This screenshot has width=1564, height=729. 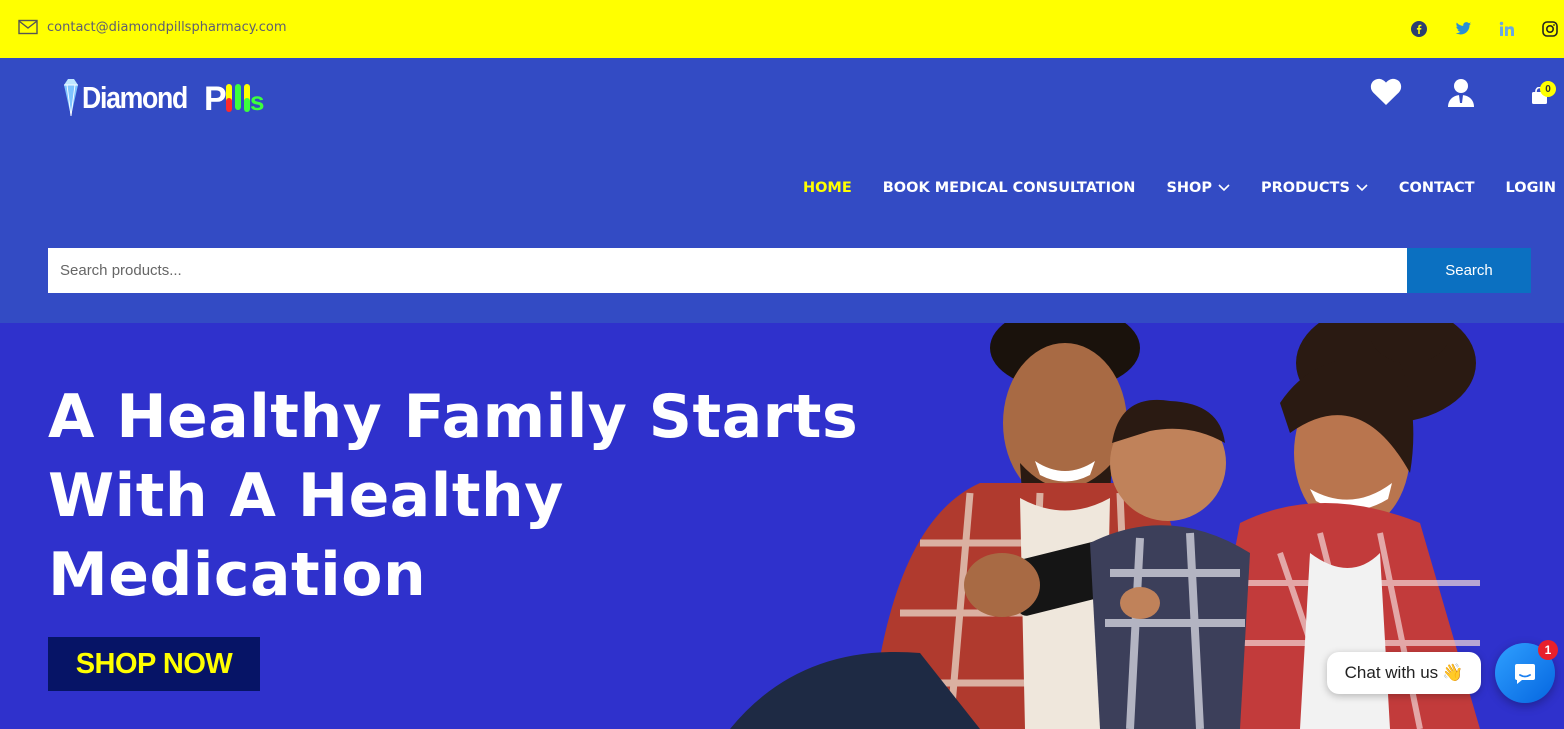 I want to click on chat-unread-badge: 1, so click(x=1548, y=650).